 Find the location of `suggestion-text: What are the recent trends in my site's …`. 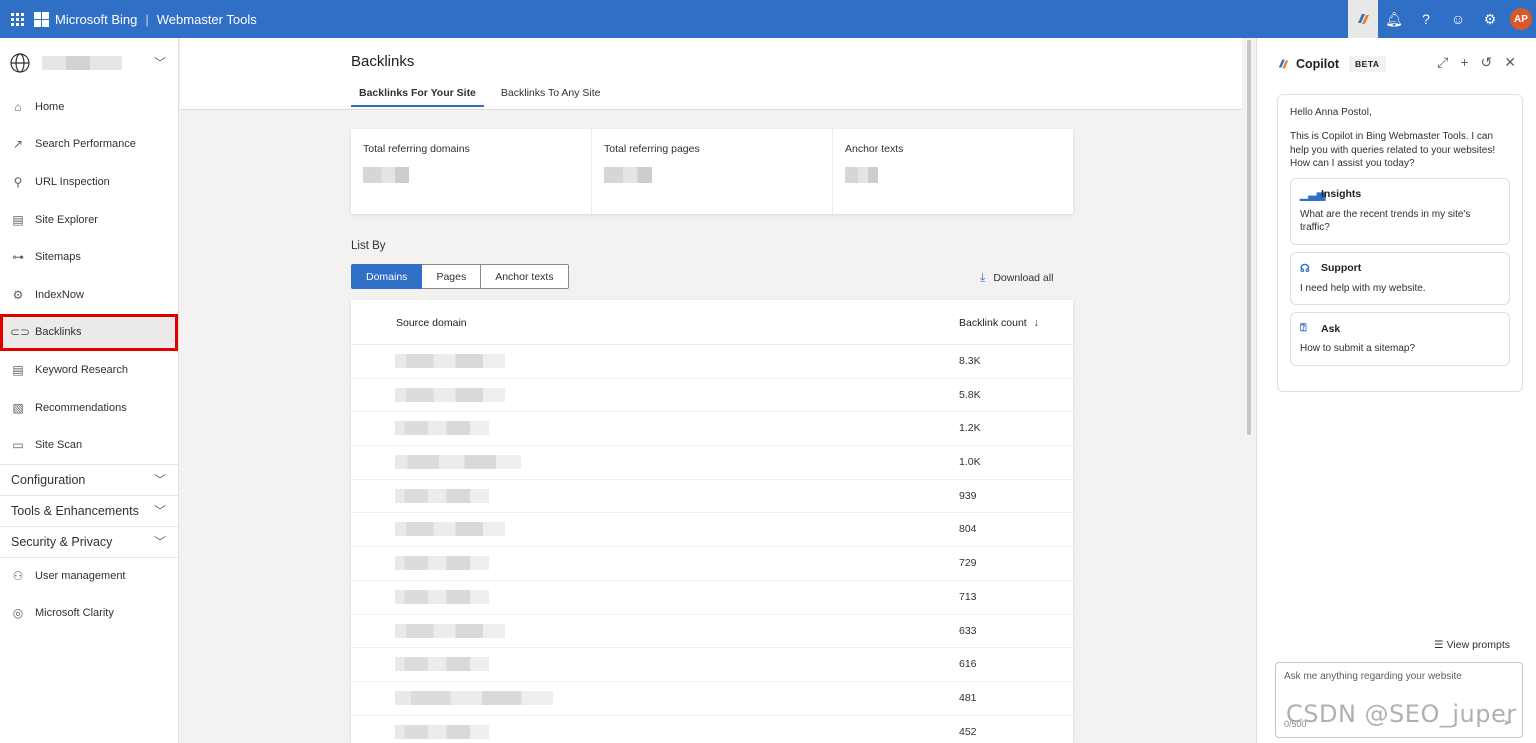

suggestion-text: What are the recent trends in my site's … is located at coordinates (1385, 221).